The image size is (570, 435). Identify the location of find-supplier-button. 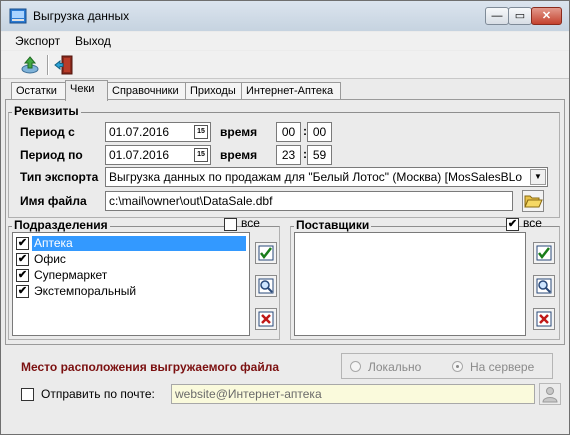
(544, 286).